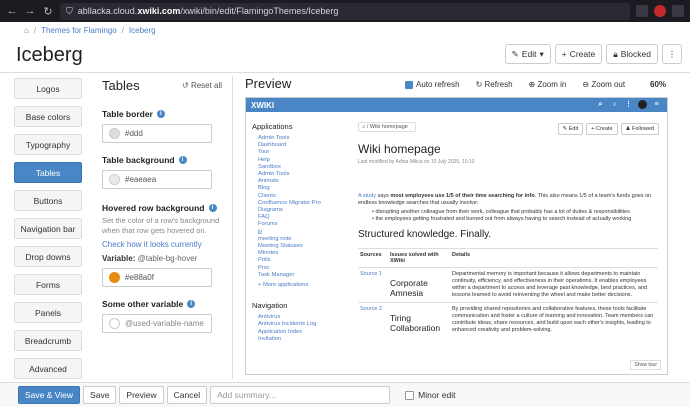 The width and height of the screenshot is (690, 407). I want to click on shield-icon: ⛉, so click(69, 10).